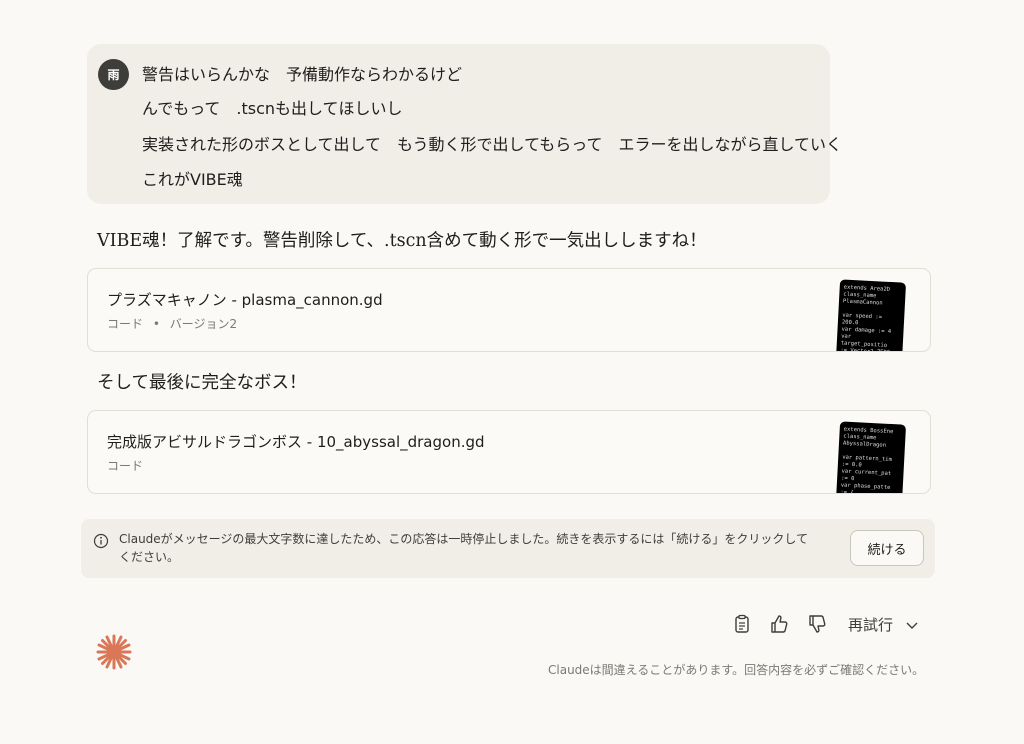  I want to click on artifact-version: バージョン2, so click(203, 324).